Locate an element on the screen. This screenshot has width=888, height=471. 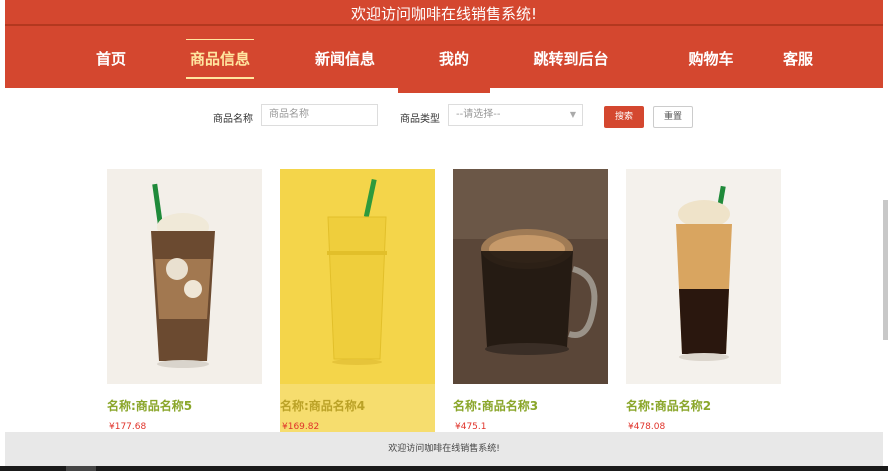
search-button: 搜索 is located at coordinates (624, 117).